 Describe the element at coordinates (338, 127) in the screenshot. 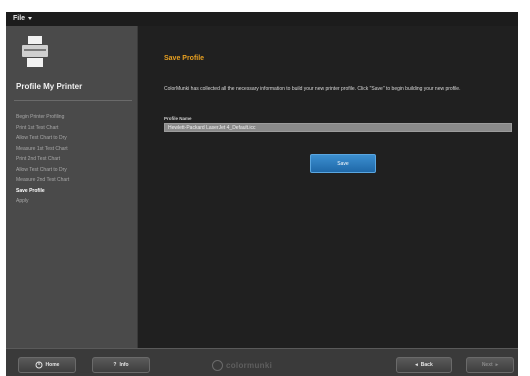

I see `profile-name-input` at that location.